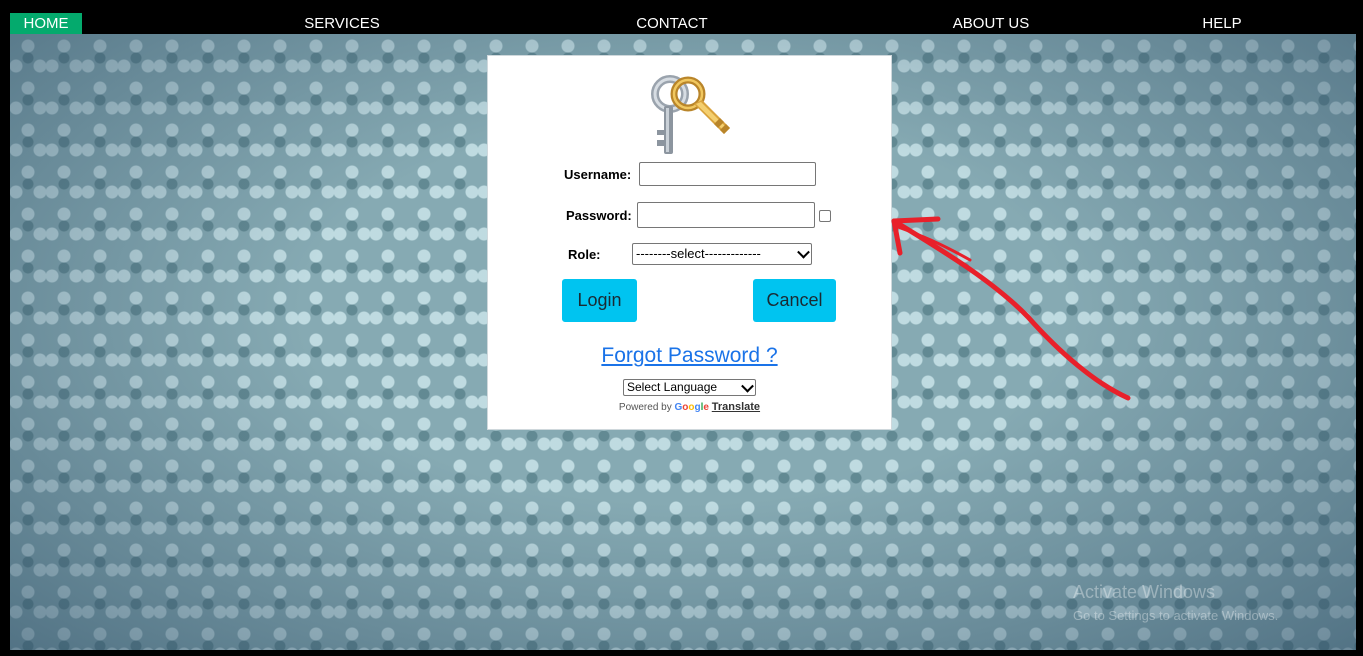 This screenshot has width=1363, height=656. What do you see at coordinates (727, 174) in the screenshot?
I see `username-input` at bounding box center [727, 174].